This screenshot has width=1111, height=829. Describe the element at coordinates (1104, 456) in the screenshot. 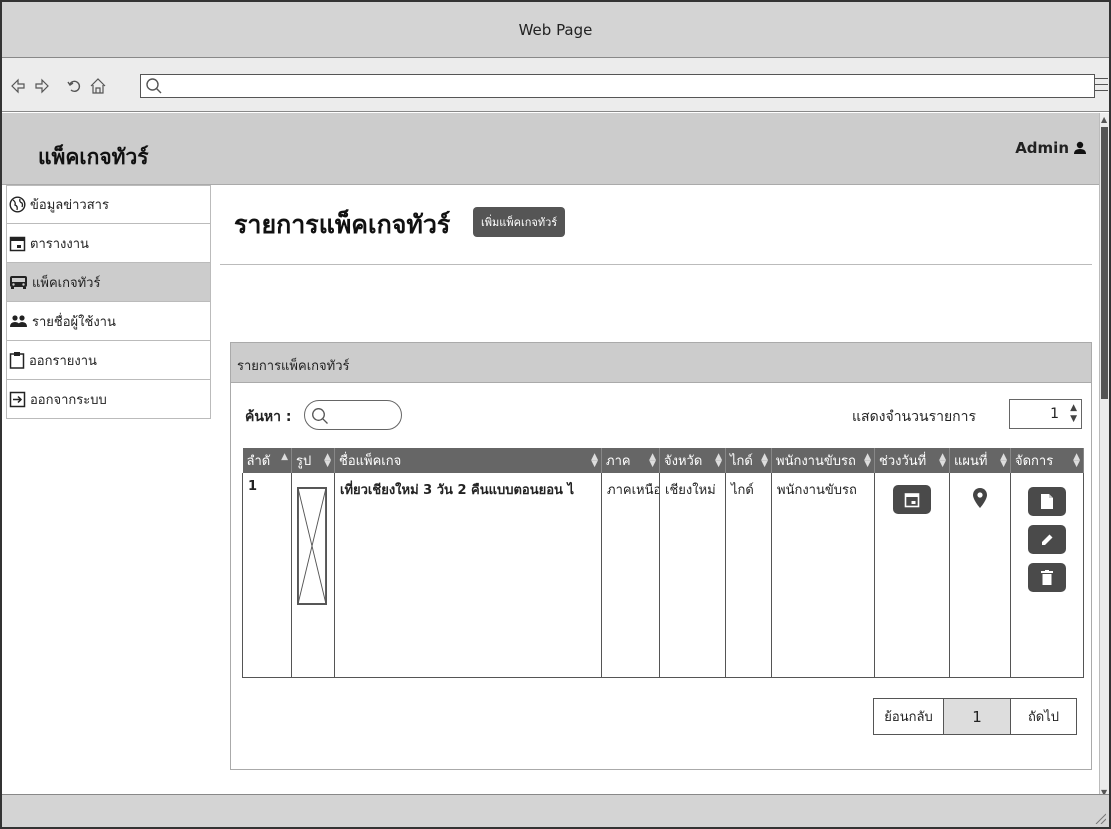

I see `vertical-scrollbar: ▲ ▼` at that location.